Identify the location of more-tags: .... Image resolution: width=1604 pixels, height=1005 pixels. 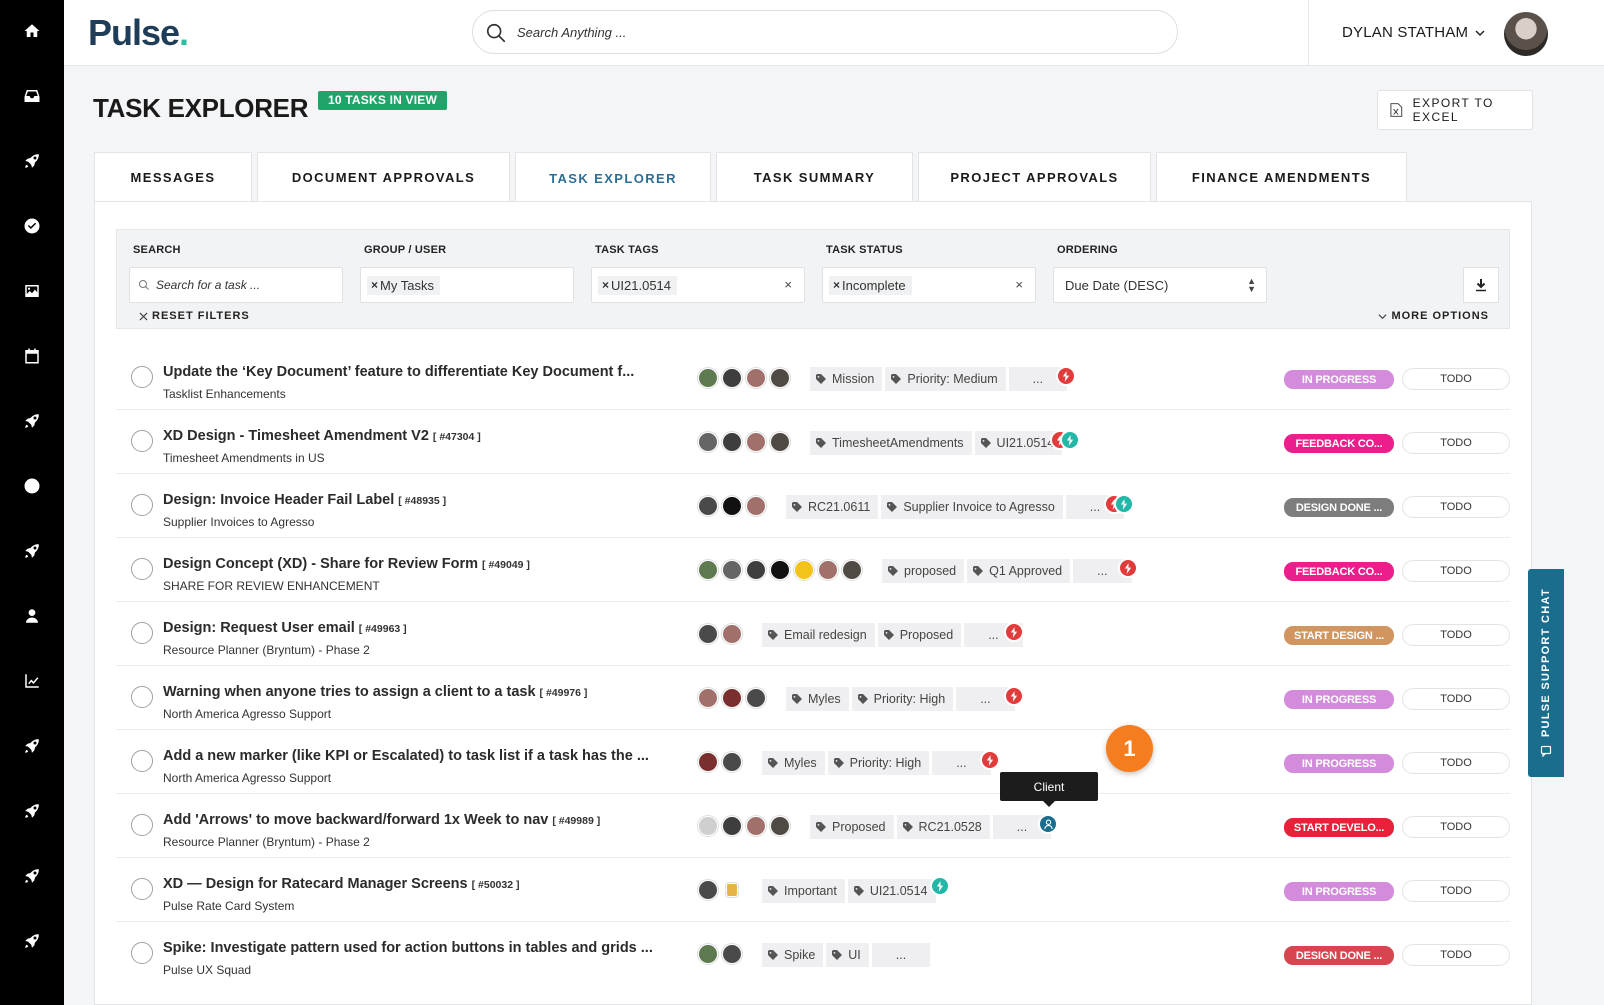
(901, 955).